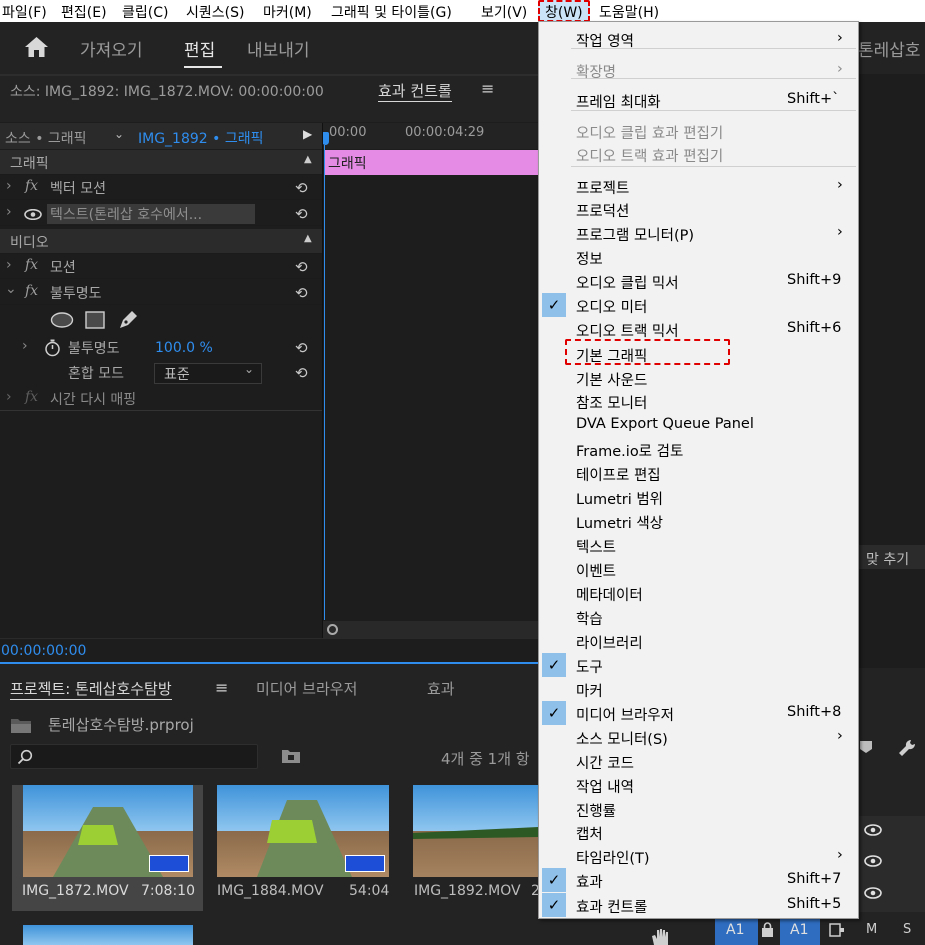 Image resolution: width=925 pixels, height=945 pixels. Describe the element at coordinates (698, 281) in the screenshot. I see `menu-item: 오디오 클립 믹서 Shift+9` at that location.